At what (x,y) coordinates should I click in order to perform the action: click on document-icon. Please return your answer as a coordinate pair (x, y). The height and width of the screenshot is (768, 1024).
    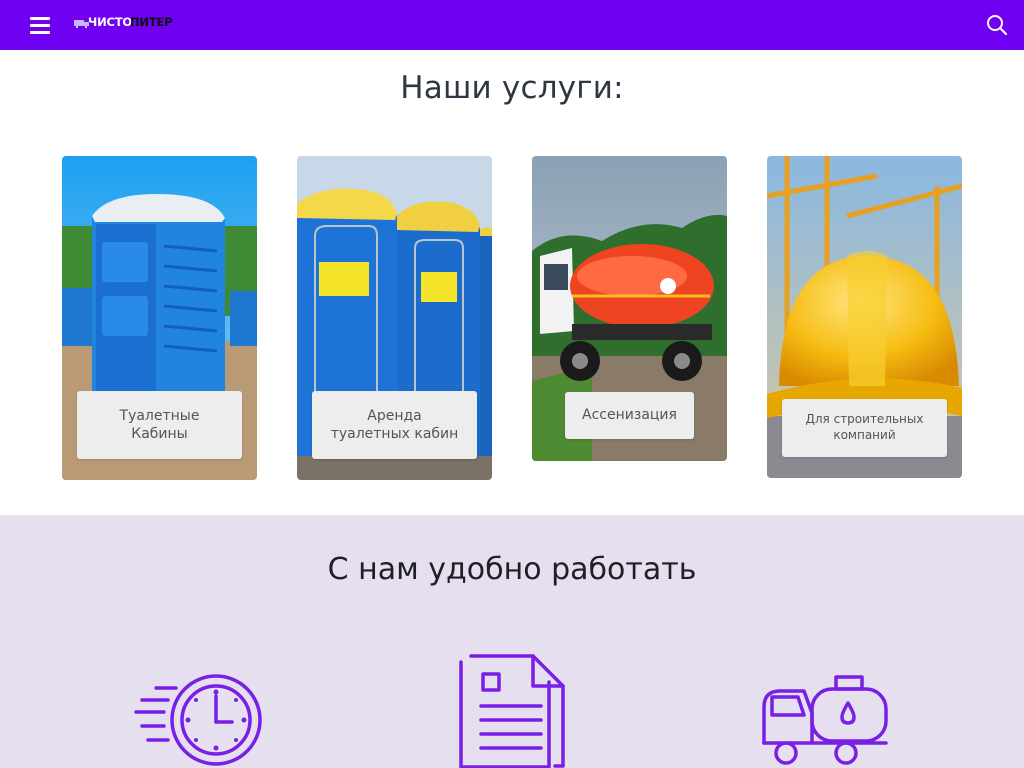
    Looking at the image, I should click on (512, 711).